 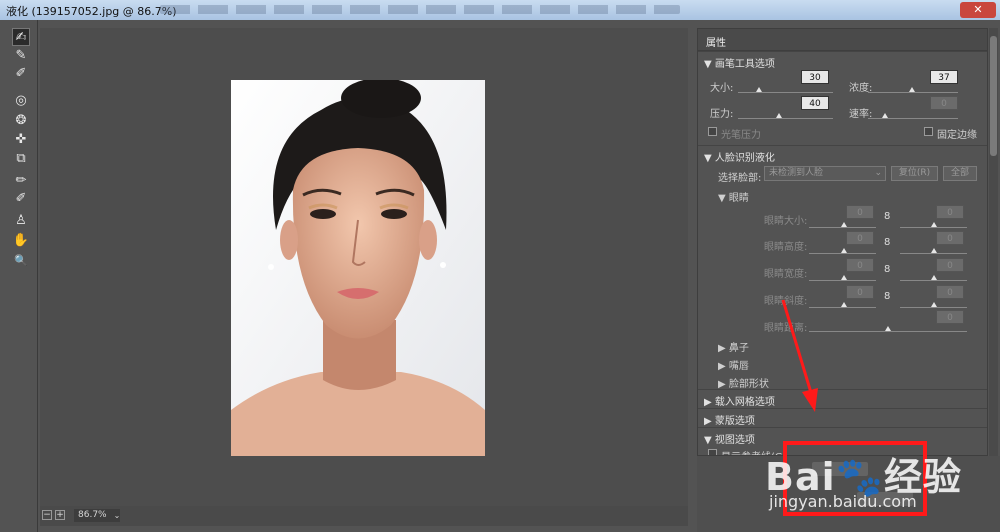 What do you see at coordinates (797, 348) in the screenshot?
I see `annotation-arrow-line` at bounding box center [797, 348].